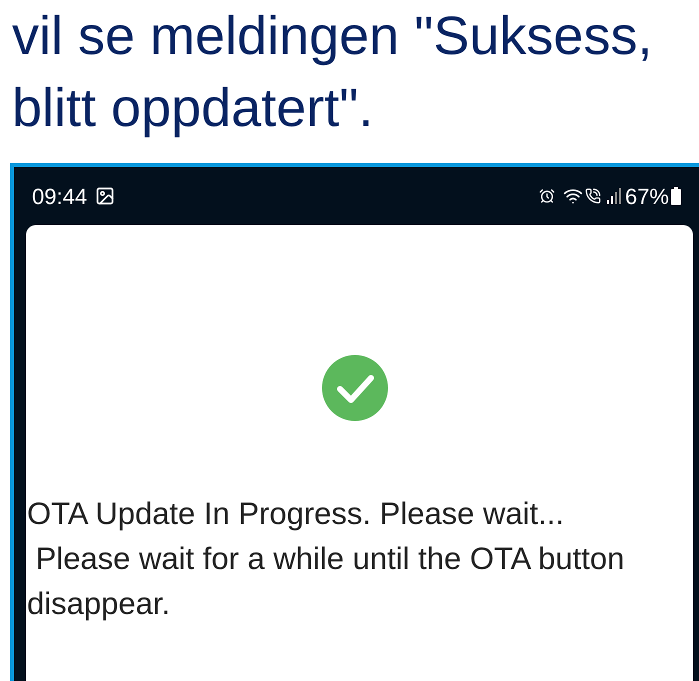 The image size is (699, 681). Describe the element at coordinates (326, 581) in the screenshot. I see `dialog-message: Please wait for a while until the OTA button disappear.` at that location.